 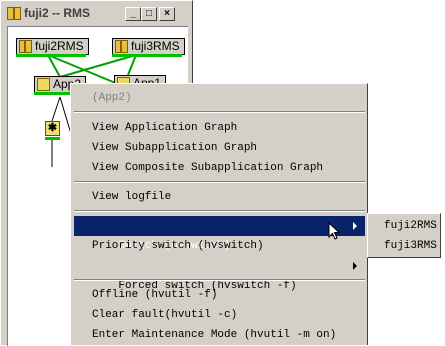 I want to click on title-bar: fuji2 -- RMS _ □ ×, so click(x=96, y=13).